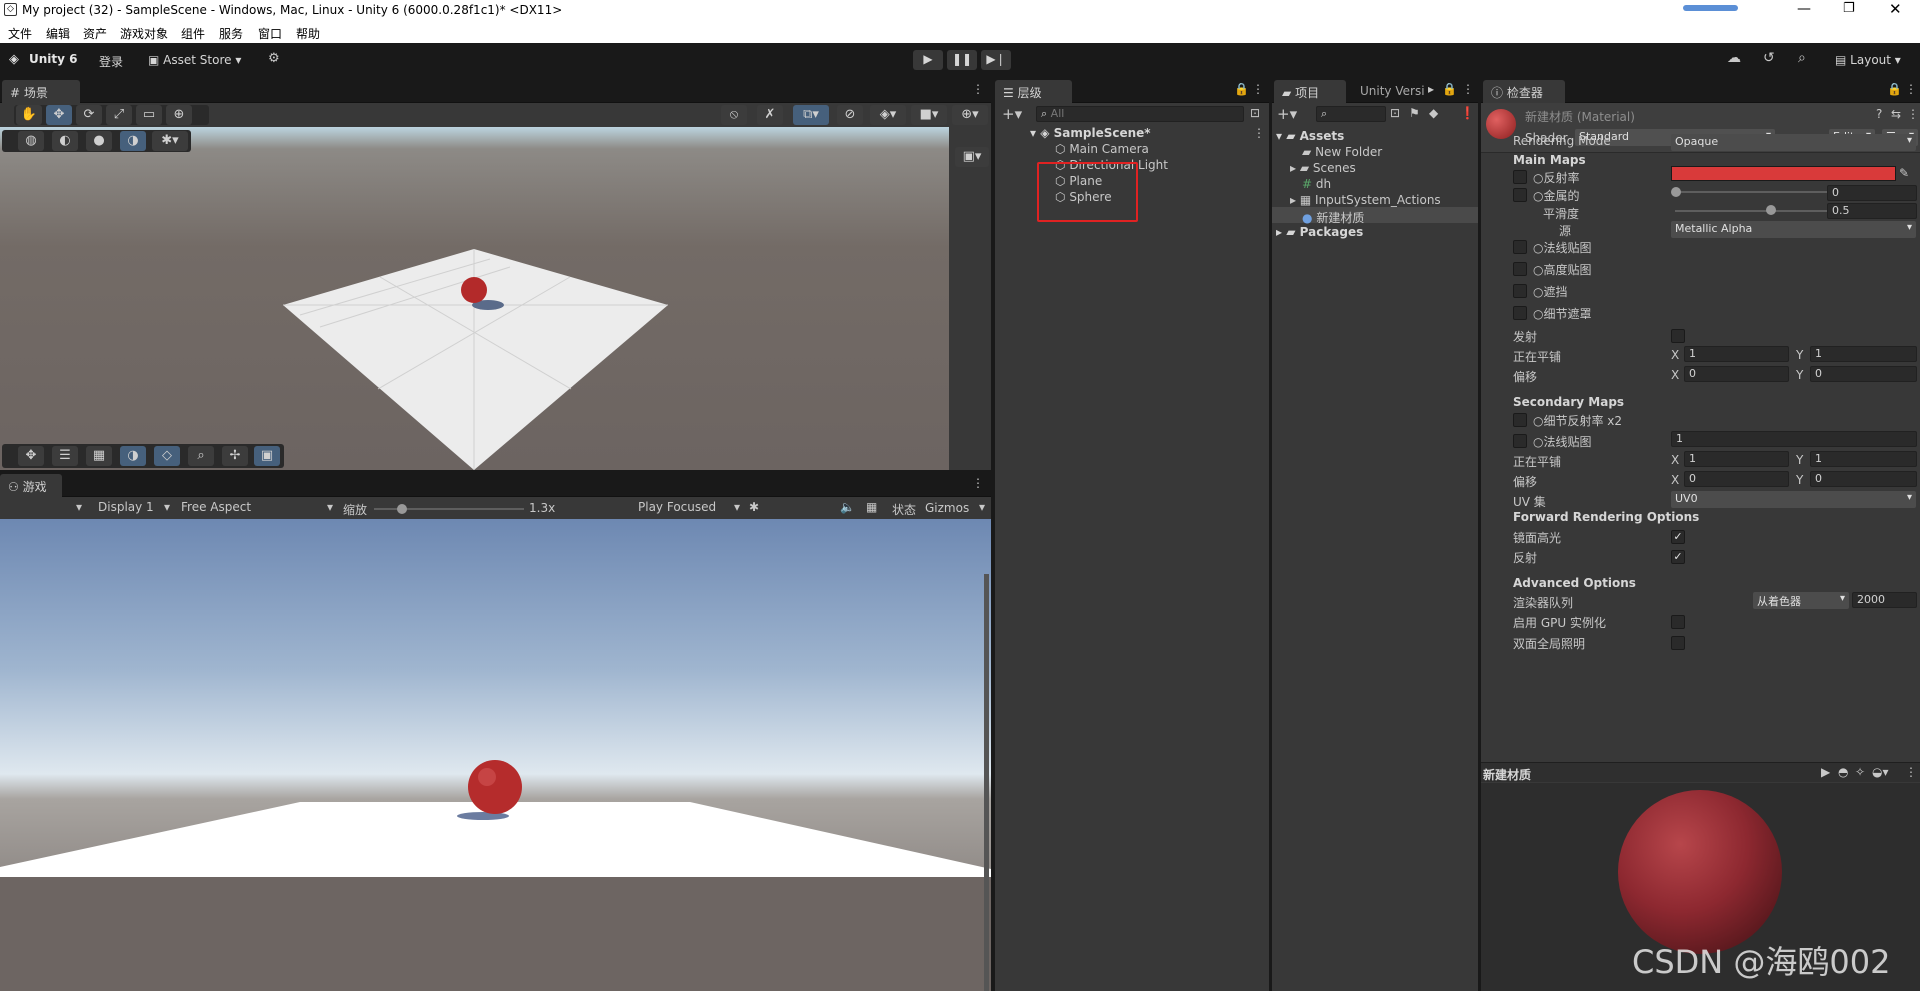  I want to click on menu-component: 组件, so click(193, 33).